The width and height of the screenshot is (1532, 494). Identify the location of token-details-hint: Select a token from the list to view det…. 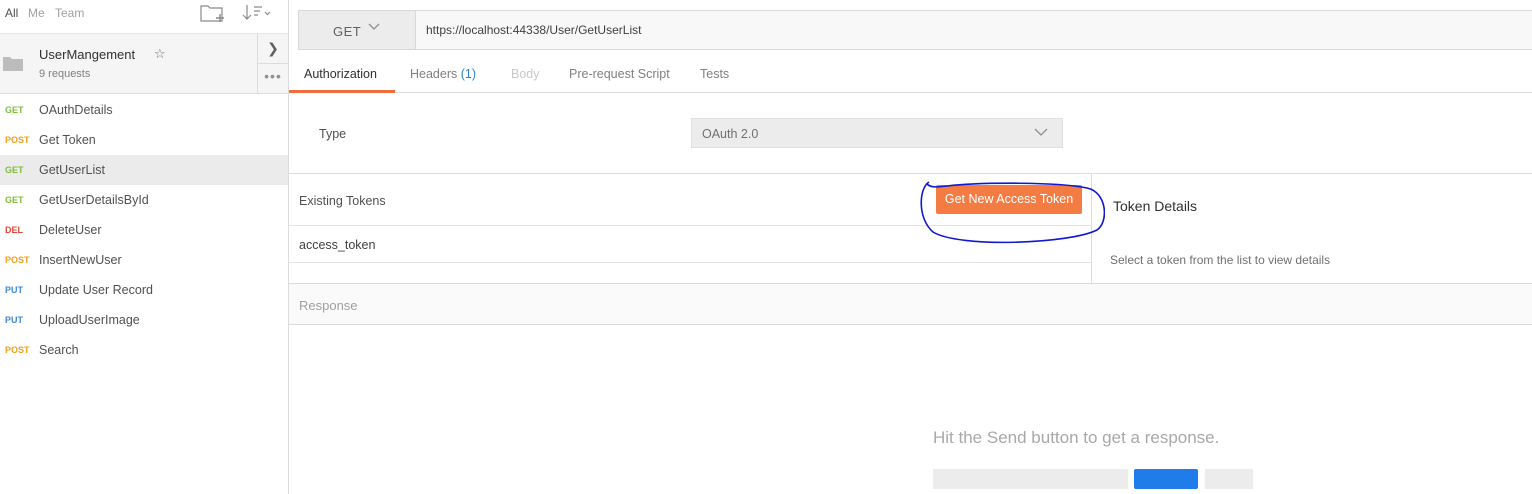
(1220, 260).